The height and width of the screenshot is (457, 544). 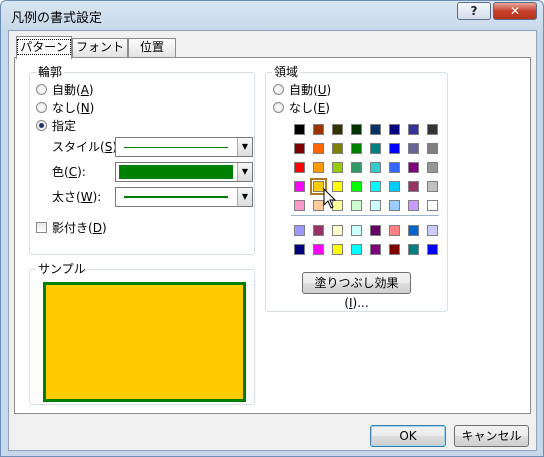 I want to click on tab-pattern: パターン, so click(x=44, y=47).